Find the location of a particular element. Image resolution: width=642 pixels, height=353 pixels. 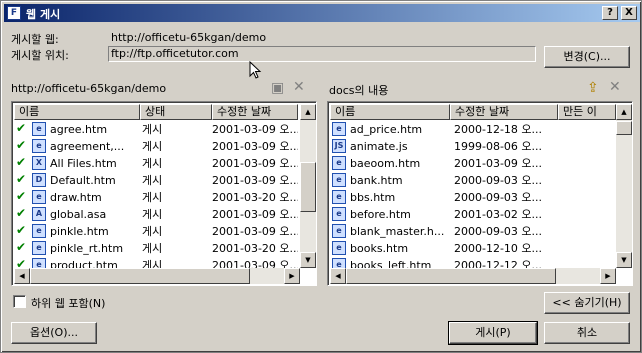

hide-button: << 숨기기(H) is located at coordinates (587, 303).